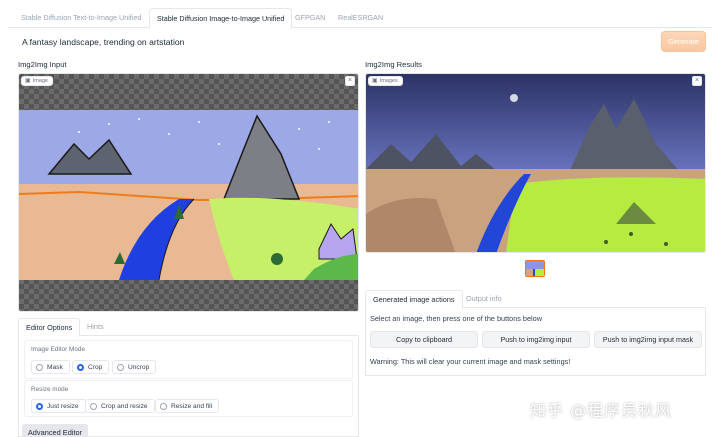  What do you see at coordinates (188, 359) in the screenshot?
I see `image-editor-mode-group: Image Editor Mode Mask Crop Uncrop` at bounding box center [188, 359].